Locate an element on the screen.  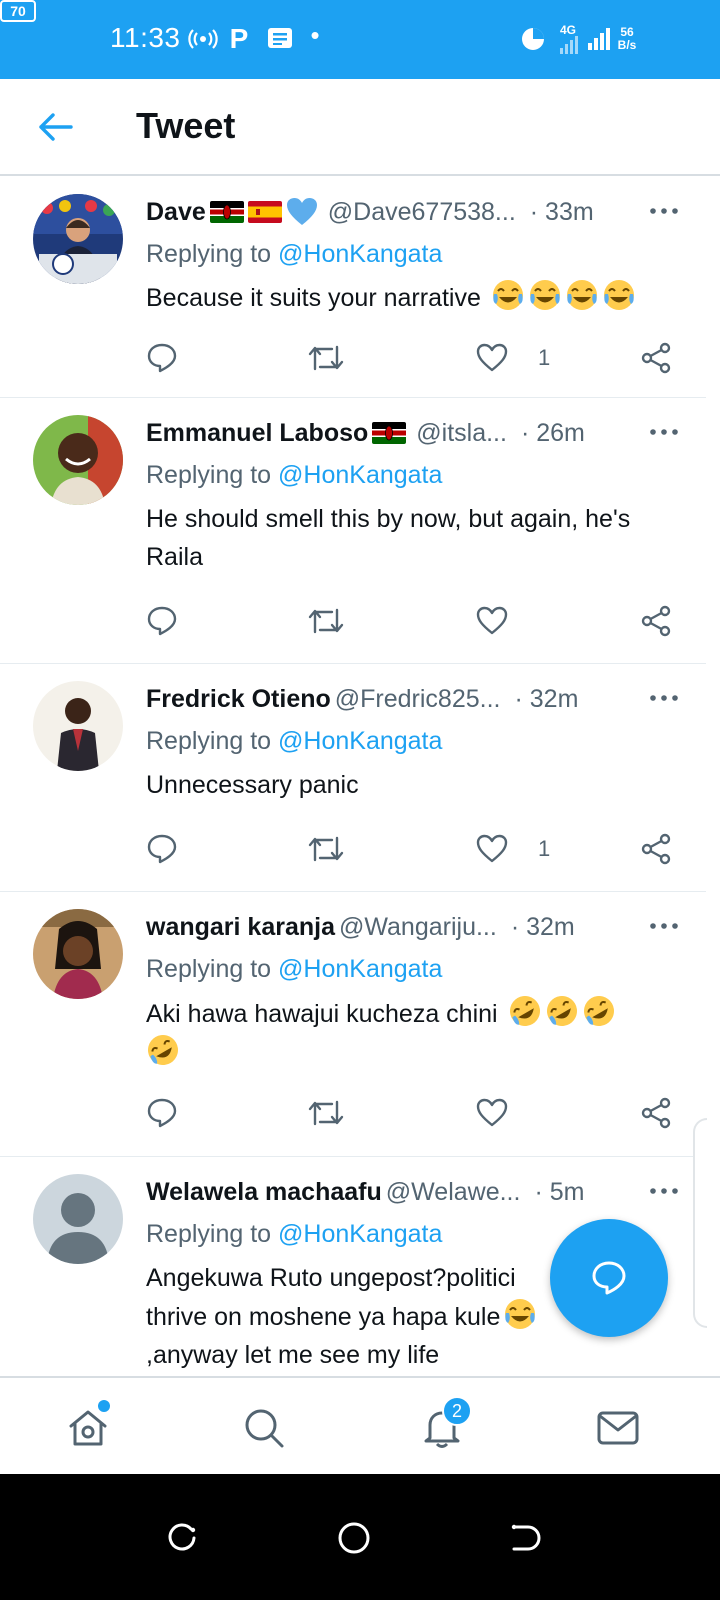
tweet-text-content: Unnecessary panic is located at coordinates (252, 785).